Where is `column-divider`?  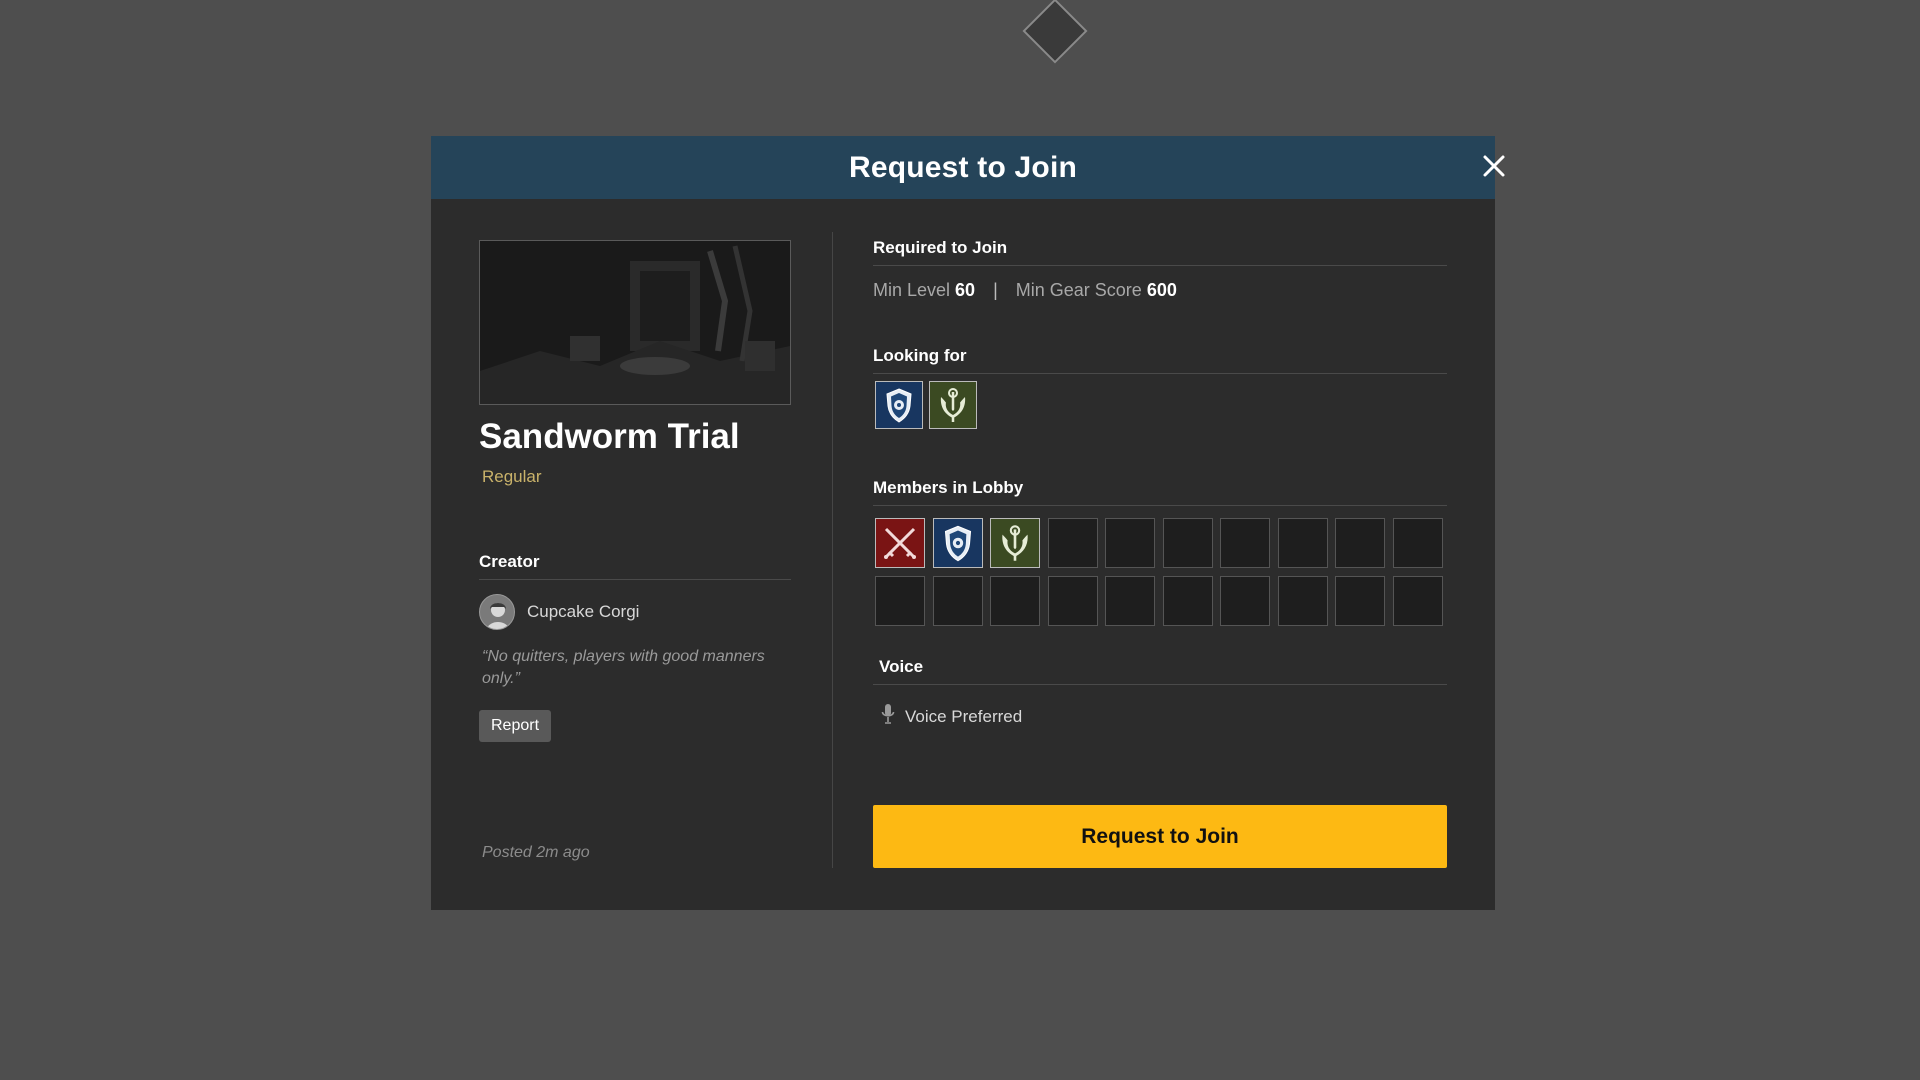 column-divider is located at coordinates (832, 550).